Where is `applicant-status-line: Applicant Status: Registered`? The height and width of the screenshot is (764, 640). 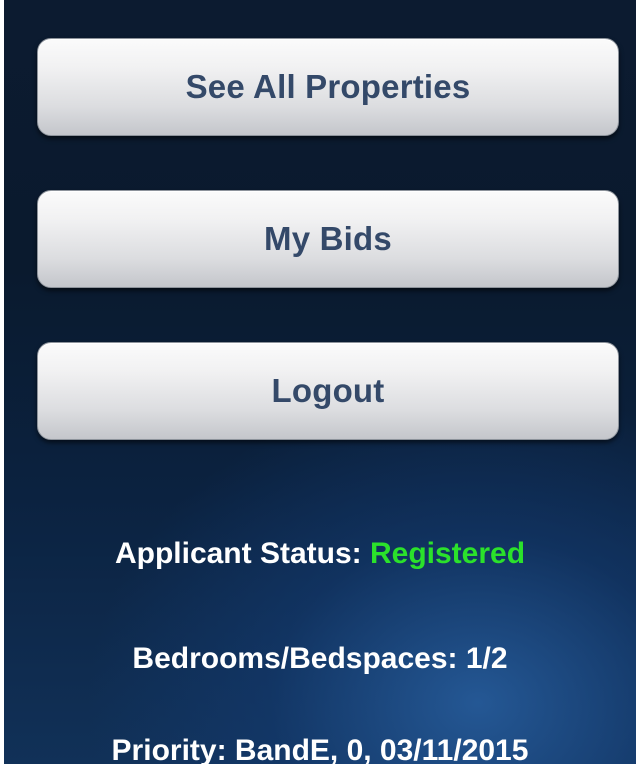
applicant-status-line: Applicant Status: Registered is located at coordinates (320, 554).